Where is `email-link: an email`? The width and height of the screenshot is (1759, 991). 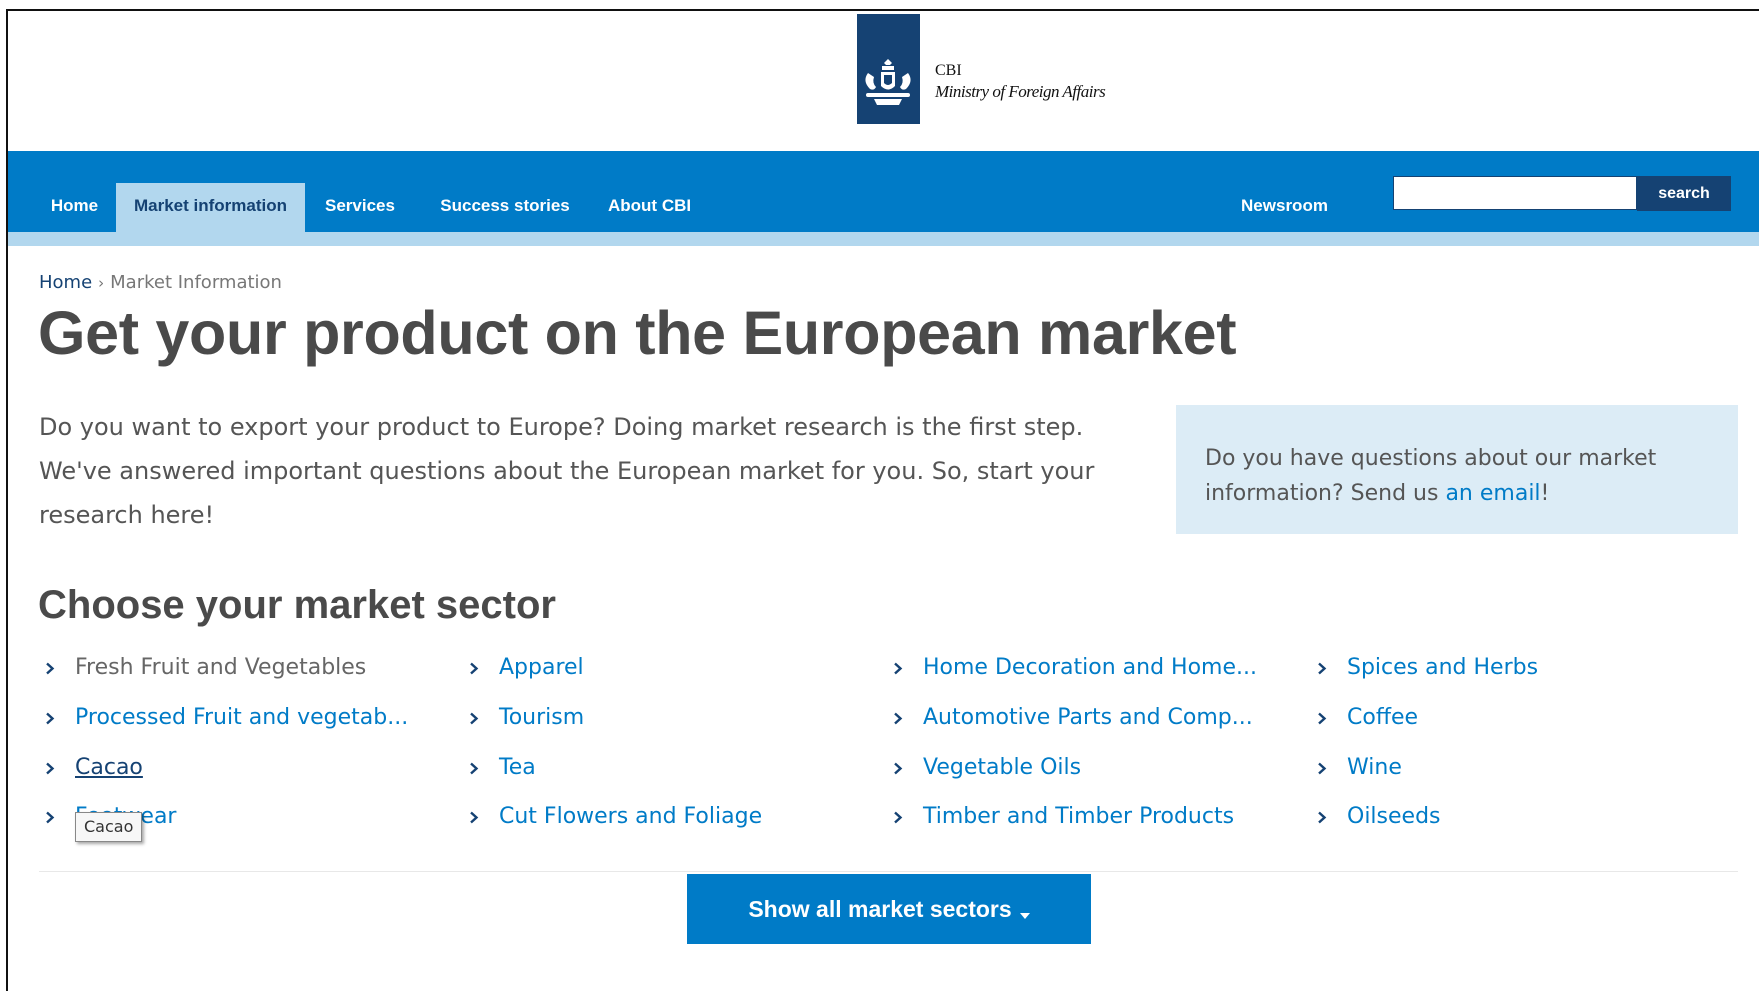
email-link: an email is located at coordinates (1492, 493).